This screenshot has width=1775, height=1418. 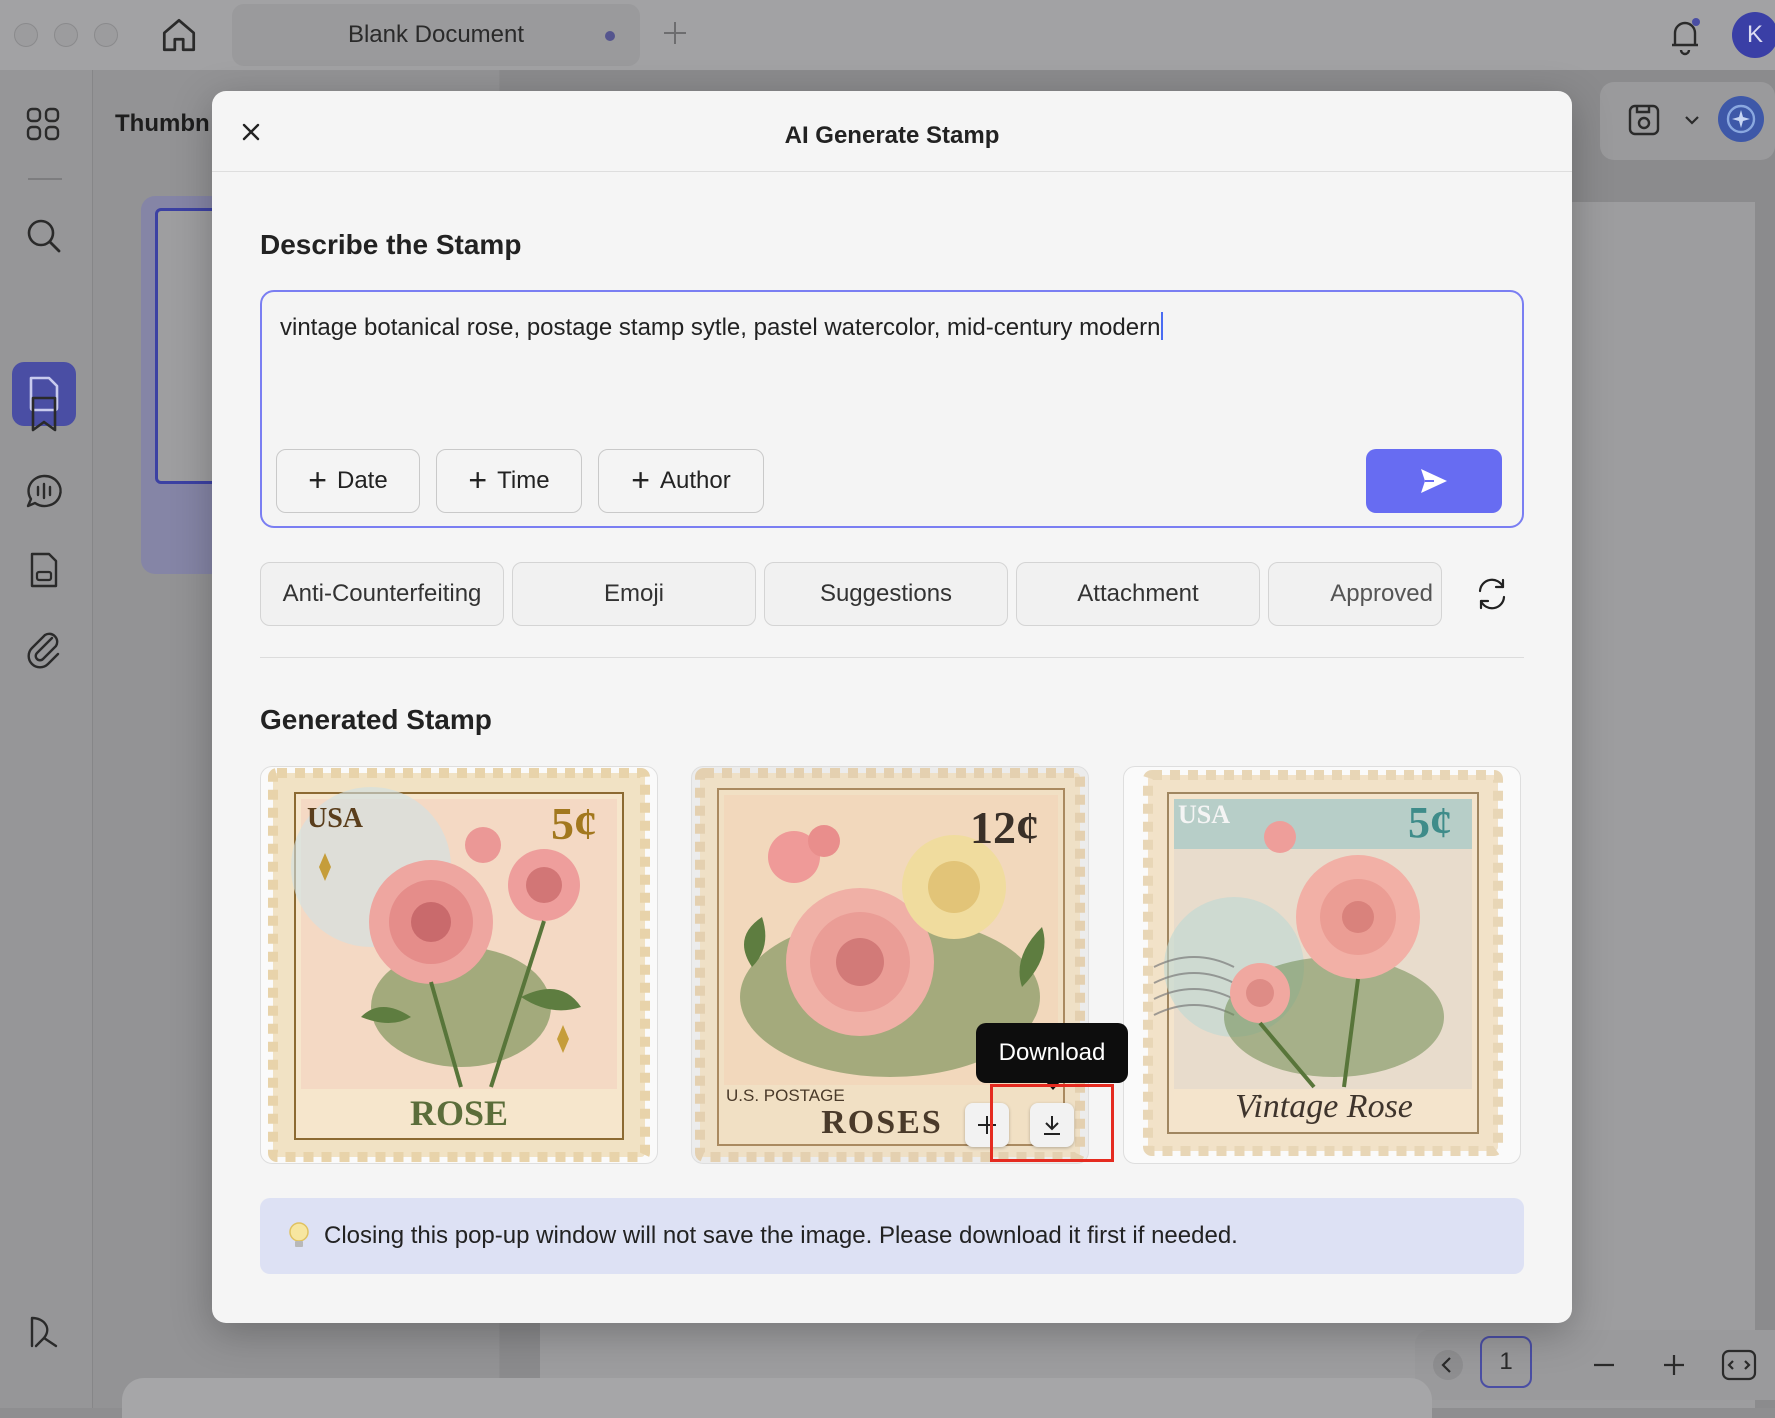 What do you see at coordinates (1492, 594) in the screenshot?
I see `refresh-icon` at bounding box center [1492, 594].